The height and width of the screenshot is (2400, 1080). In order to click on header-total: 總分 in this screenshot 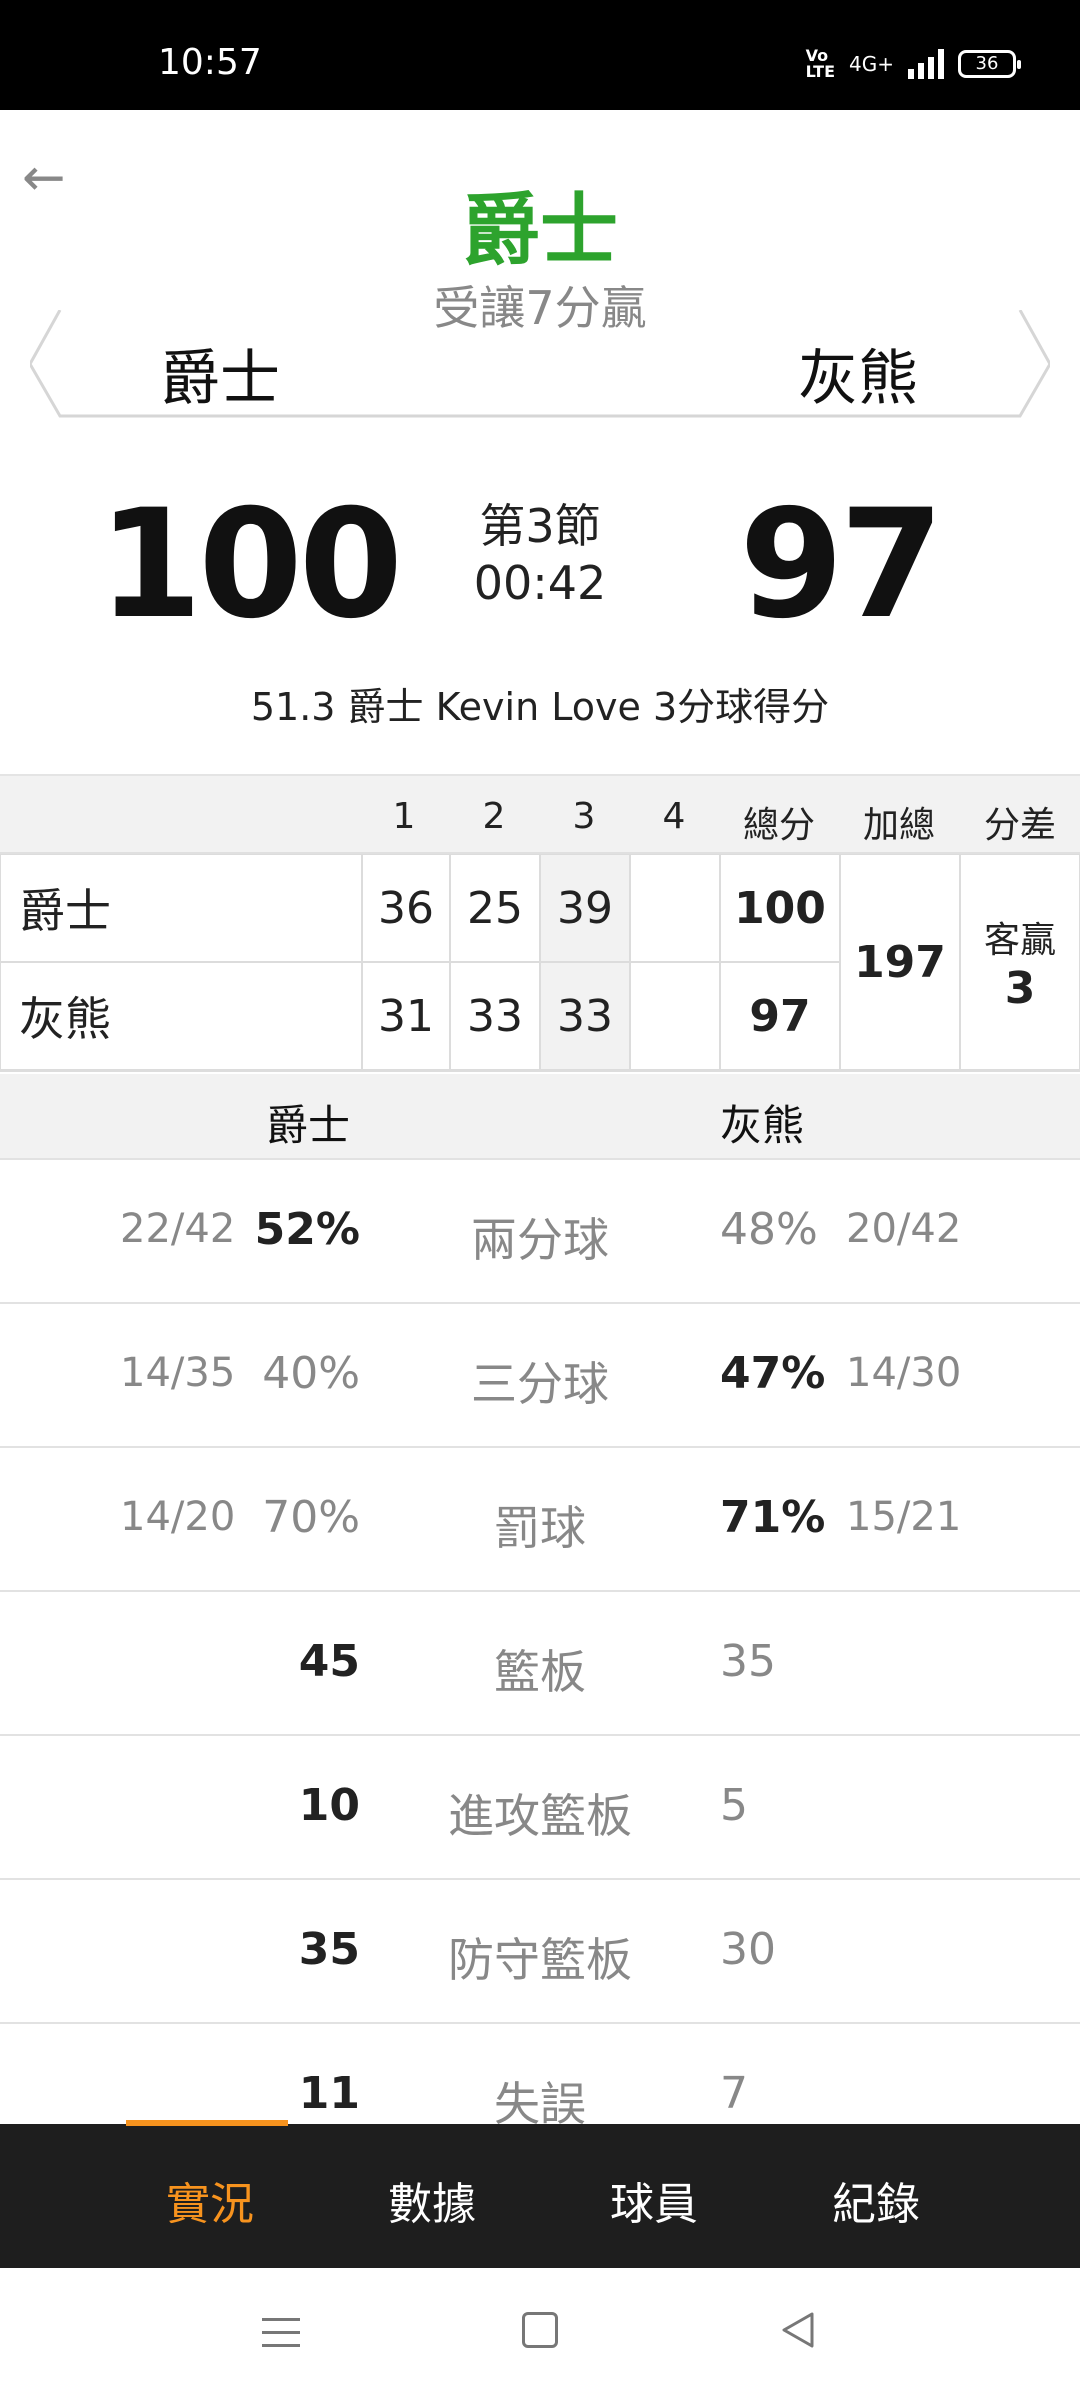, I will do `click(778, 825)`.